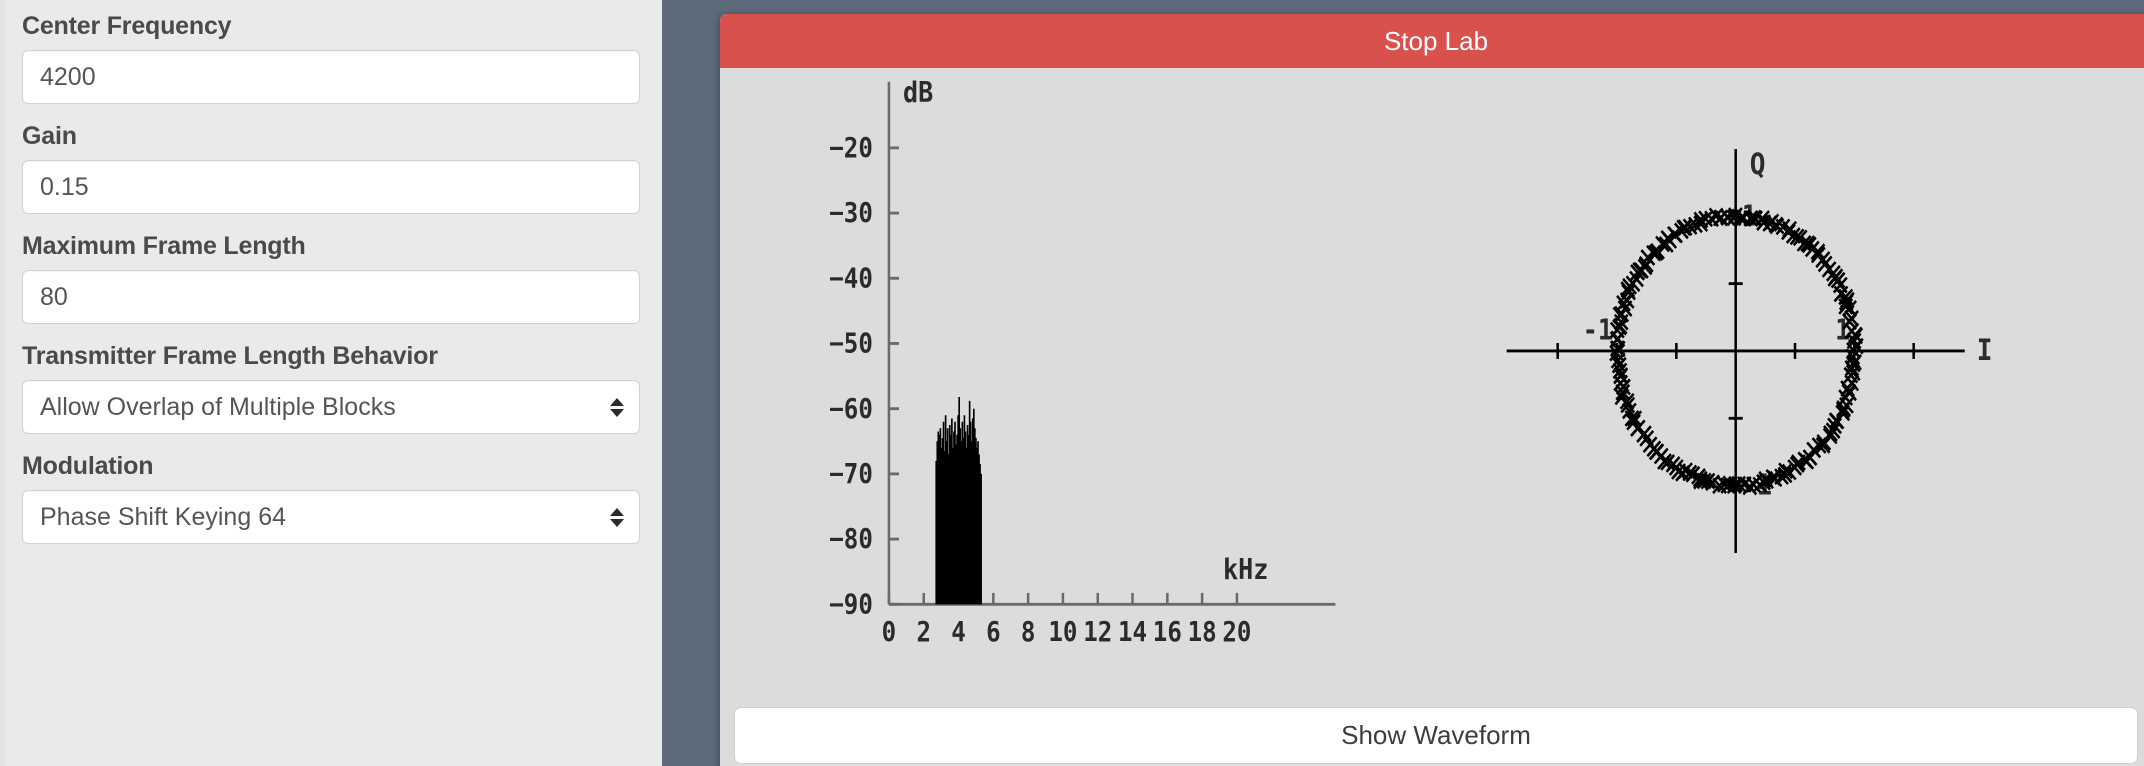  I want to click on x-tick-label: 0, so click(889, 632).